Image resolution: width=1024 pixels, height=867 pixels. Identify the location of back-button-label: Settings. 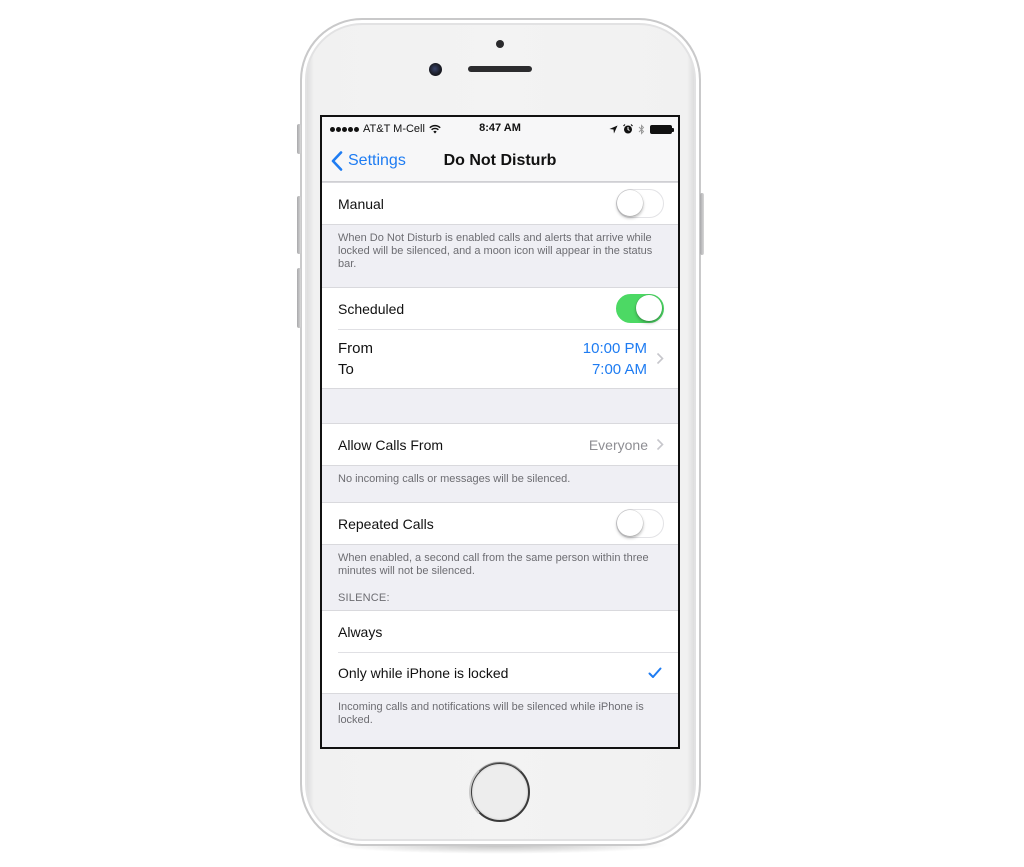
(377, 160).